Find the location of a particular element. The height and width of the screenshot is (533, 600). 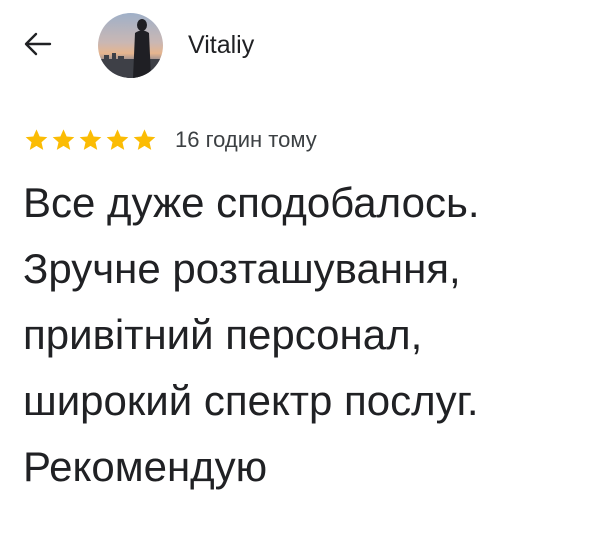

avatar is located at coordinates (130, 45).